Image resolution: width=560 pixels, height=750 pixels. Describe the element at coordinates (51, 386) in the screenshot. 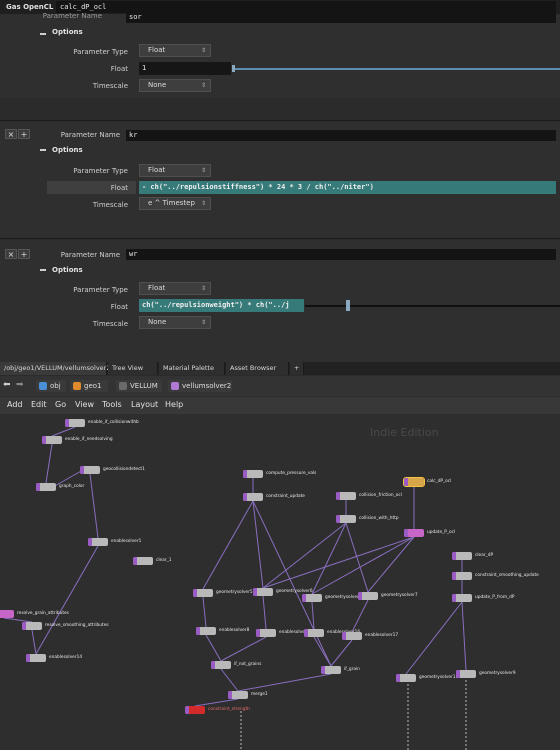

I see `path-item-obj: obj` at that location.